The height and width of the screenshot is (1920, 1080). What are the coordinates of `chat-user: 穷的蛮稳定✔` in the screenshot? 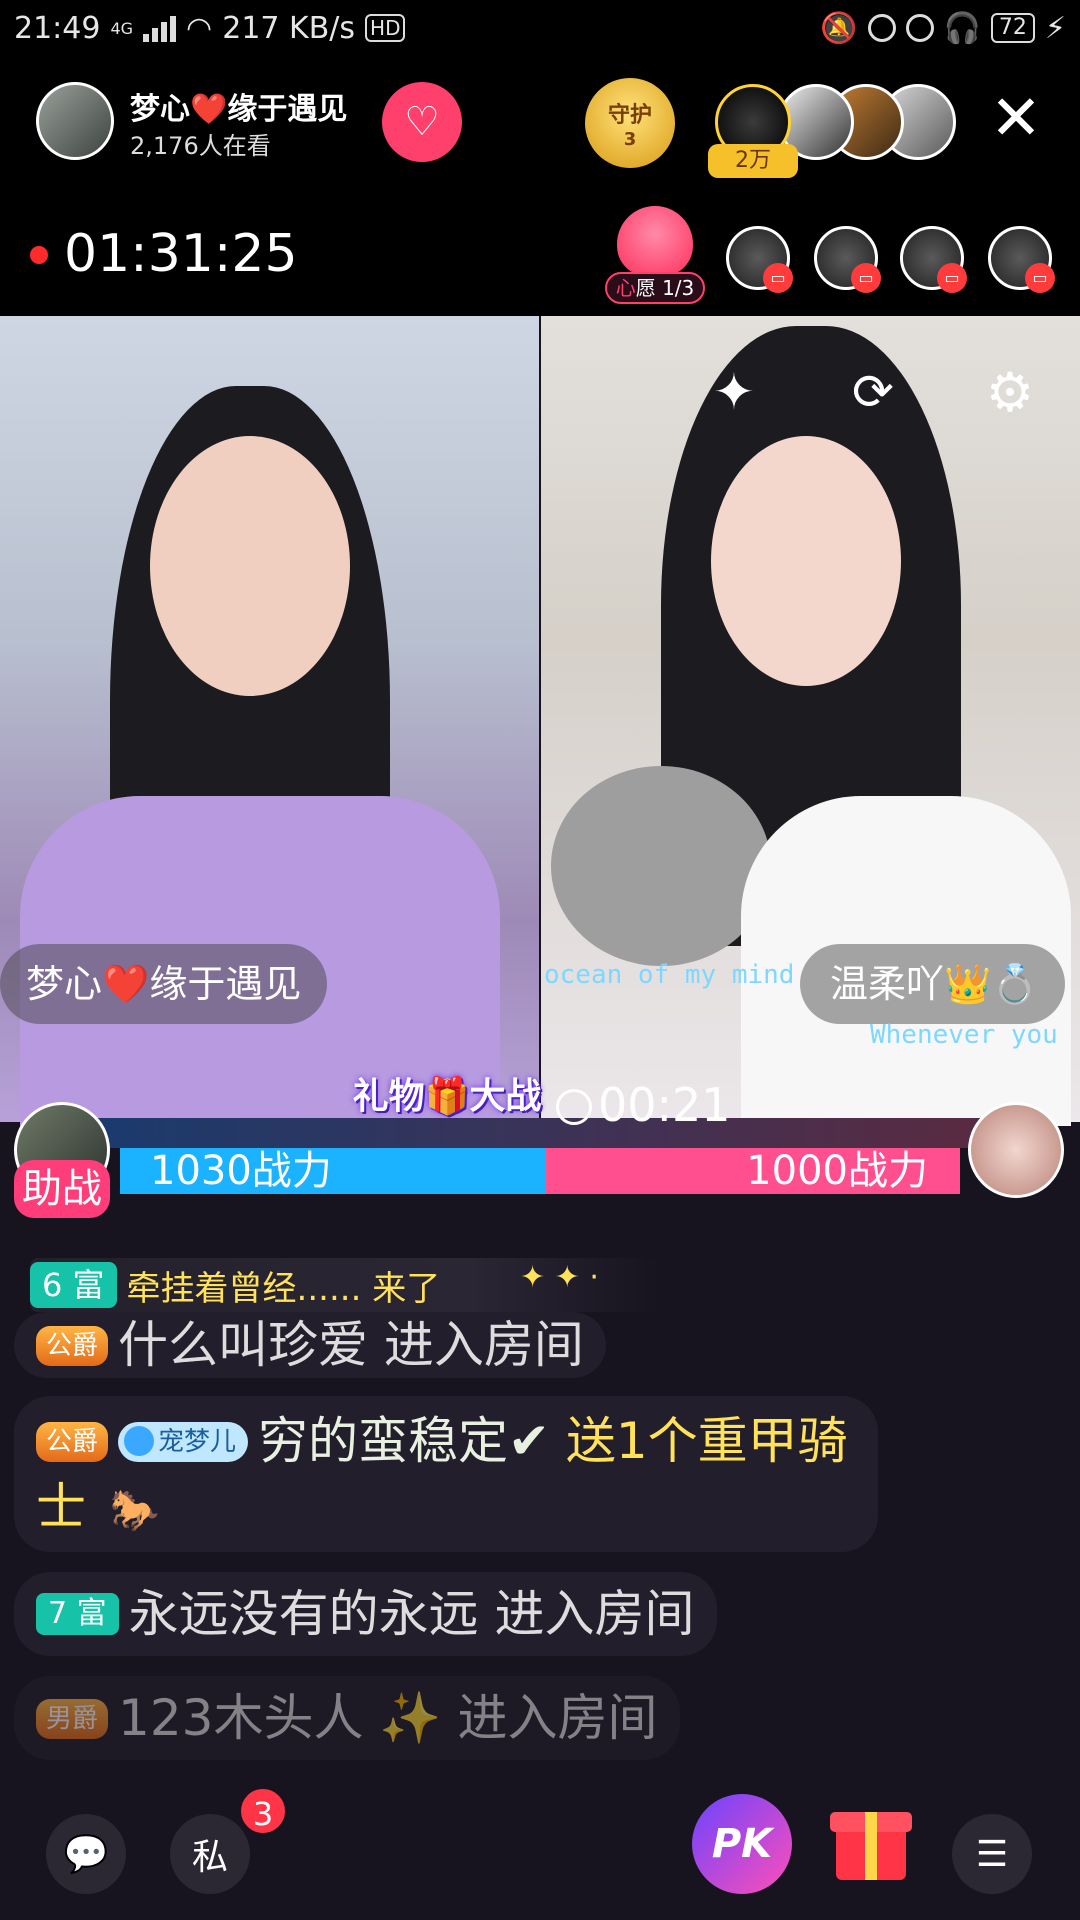 It's located at (404, 1441).